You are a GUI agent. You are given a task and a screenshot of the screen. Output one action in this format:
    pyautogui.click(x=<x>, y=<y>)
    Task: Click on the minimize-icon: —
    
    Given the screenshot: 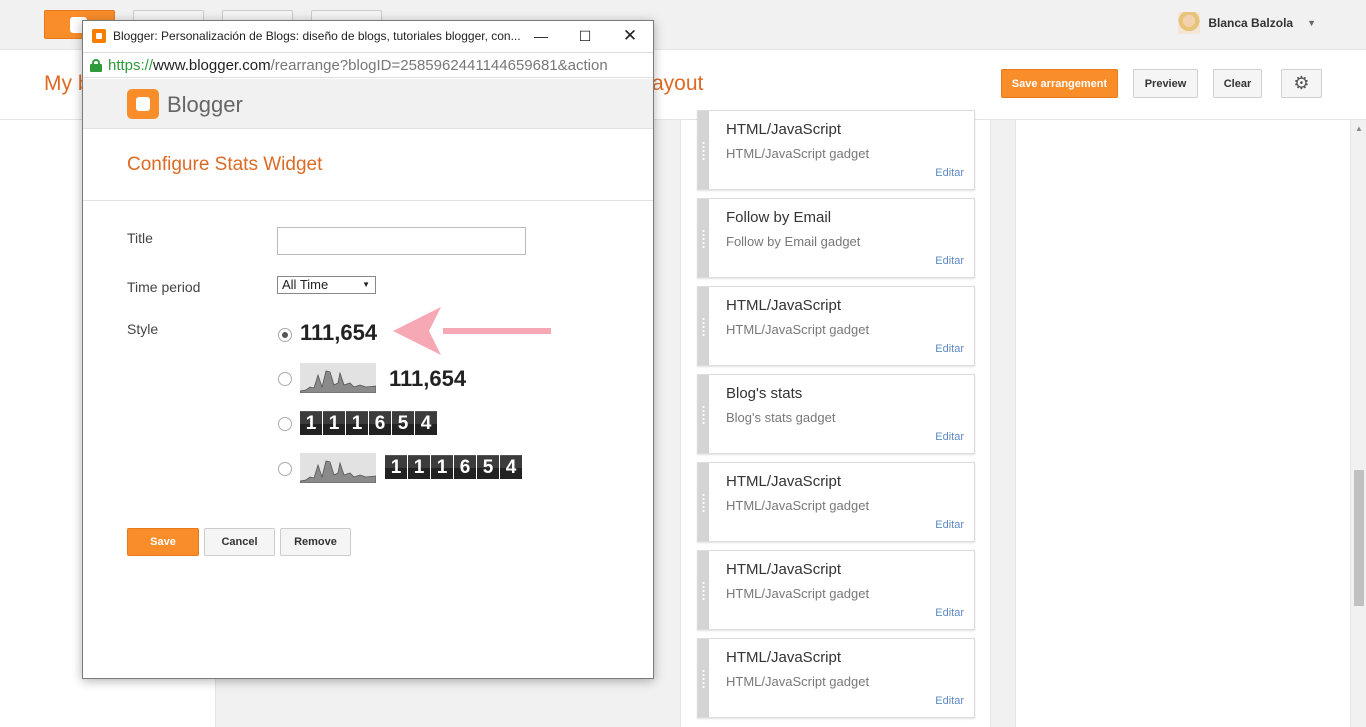 What is the action you would take?
    pyautogui.click(x=541, y=36)
    